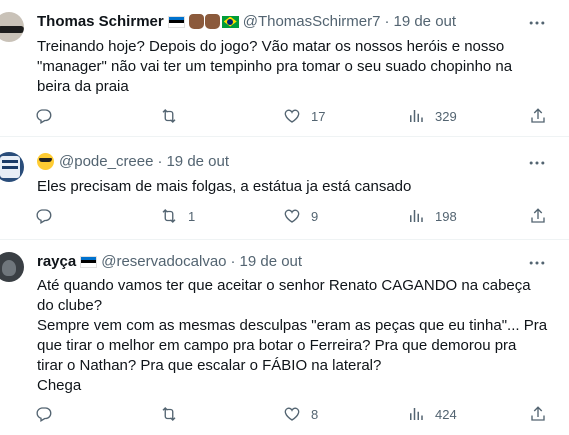  Describe the element at coordinates (100, 21) in the screenshot. I see `author-name: Thomas Schirmer` at that location.